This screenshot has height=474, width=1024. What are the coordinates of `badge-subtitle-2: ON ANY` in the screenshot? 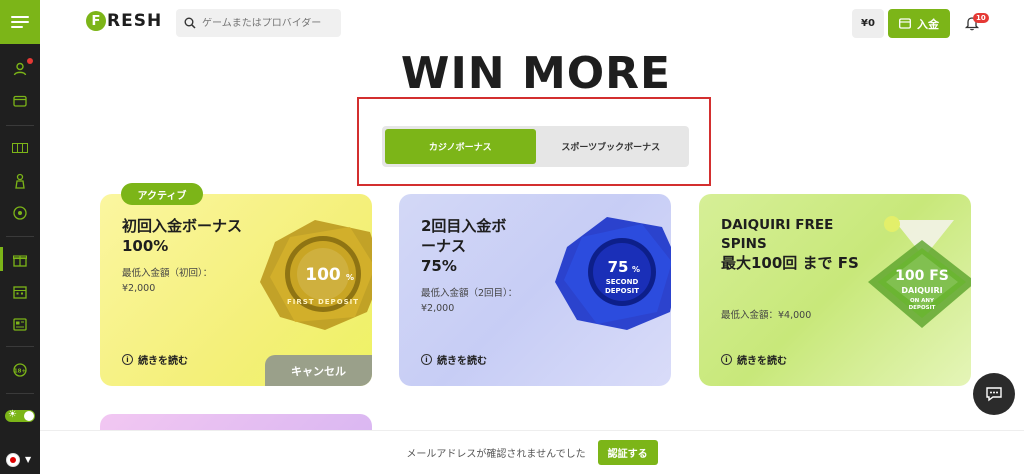 It's located at (922, 301).